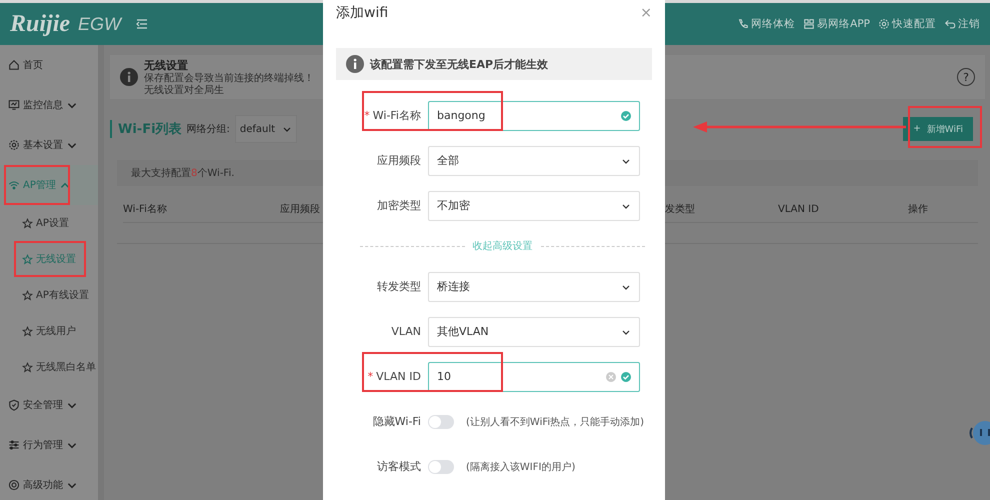  Describe the element at coordinates (680, 209) in the screenshot. I see `column-header: 发类型` at that location.